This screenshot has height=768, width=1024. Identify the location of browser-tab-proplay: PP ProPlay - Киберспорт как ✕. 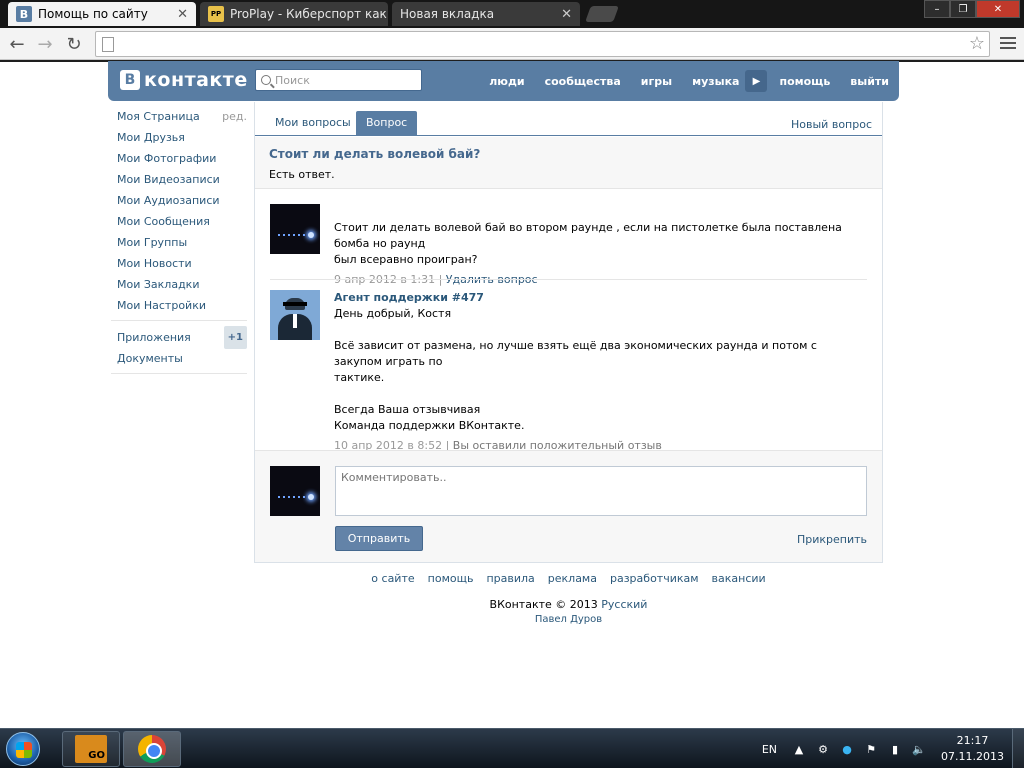
(294, 14).